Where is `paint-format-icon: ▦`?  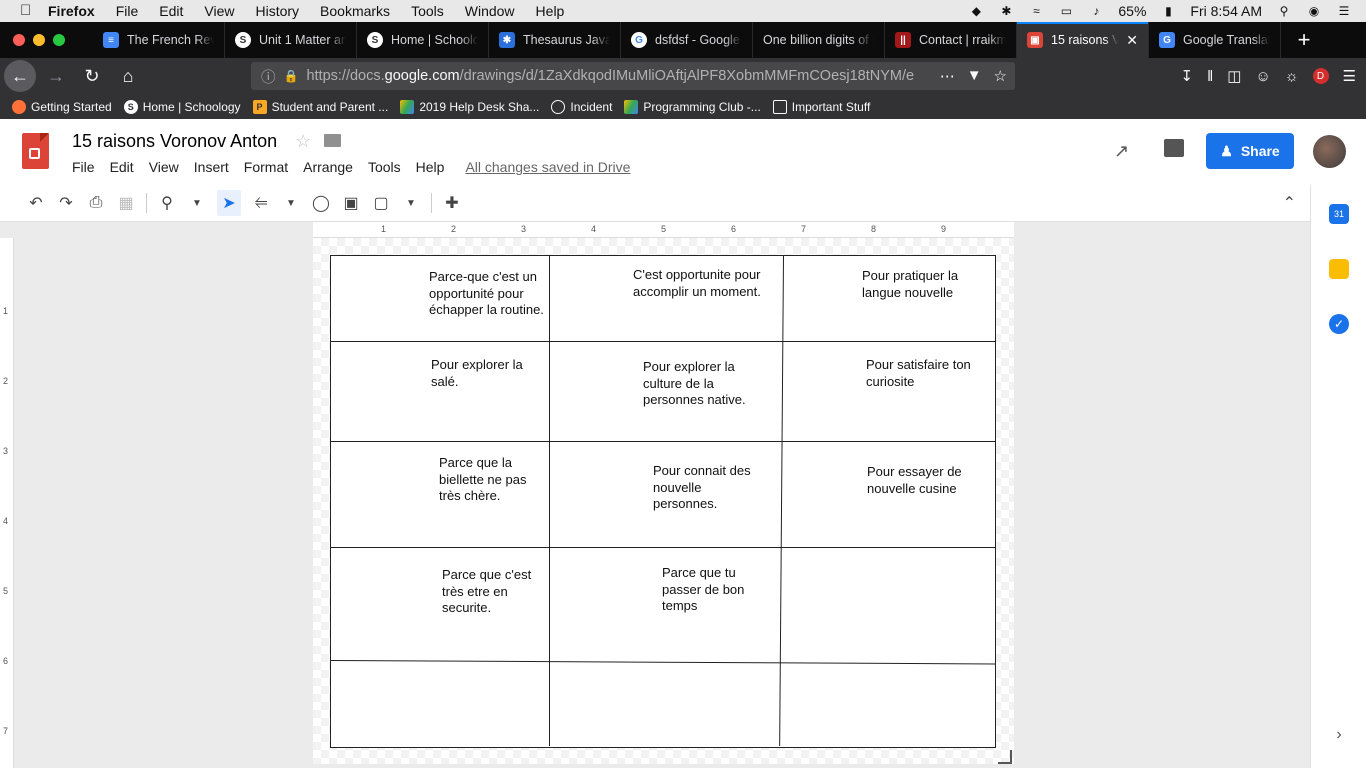 paint-format-icon: ▦ is located at coordinates (126, 203).